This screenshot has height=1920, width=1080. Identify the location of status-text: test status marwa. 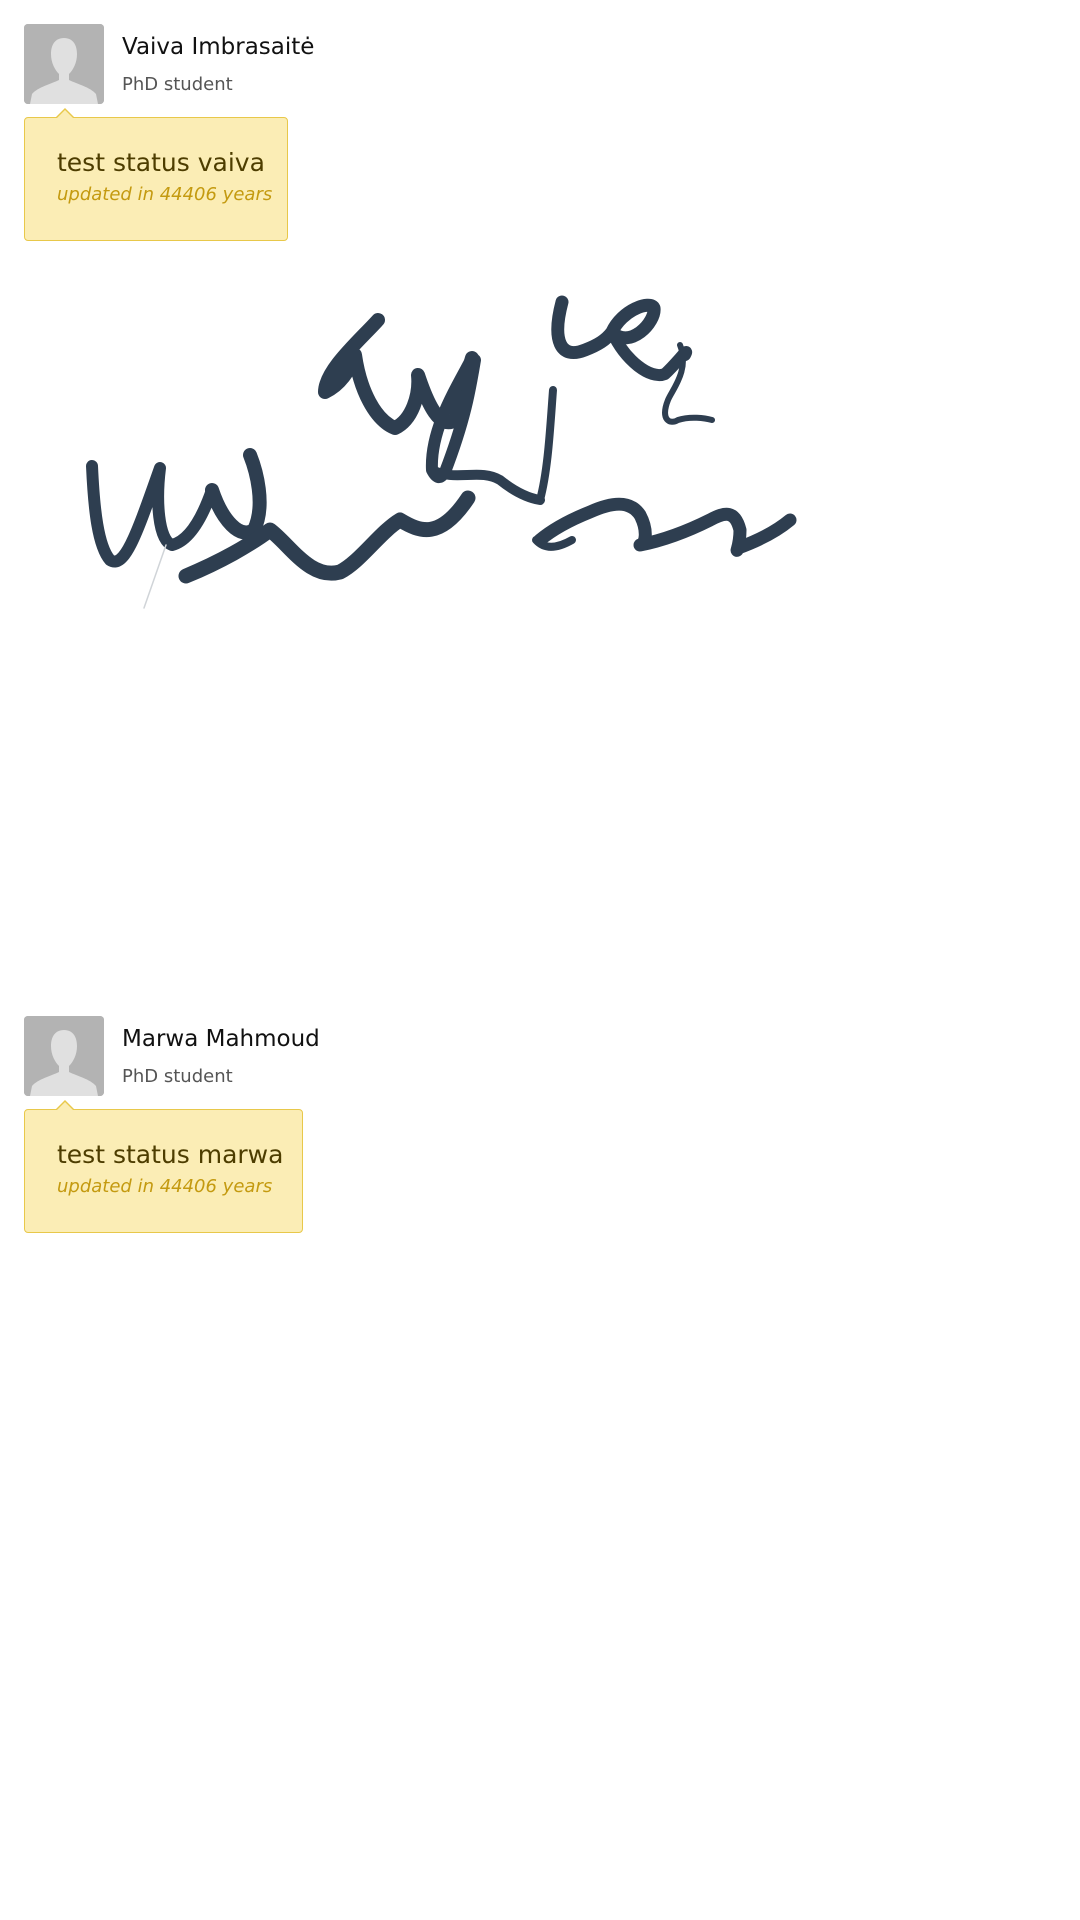
(170, 1154).